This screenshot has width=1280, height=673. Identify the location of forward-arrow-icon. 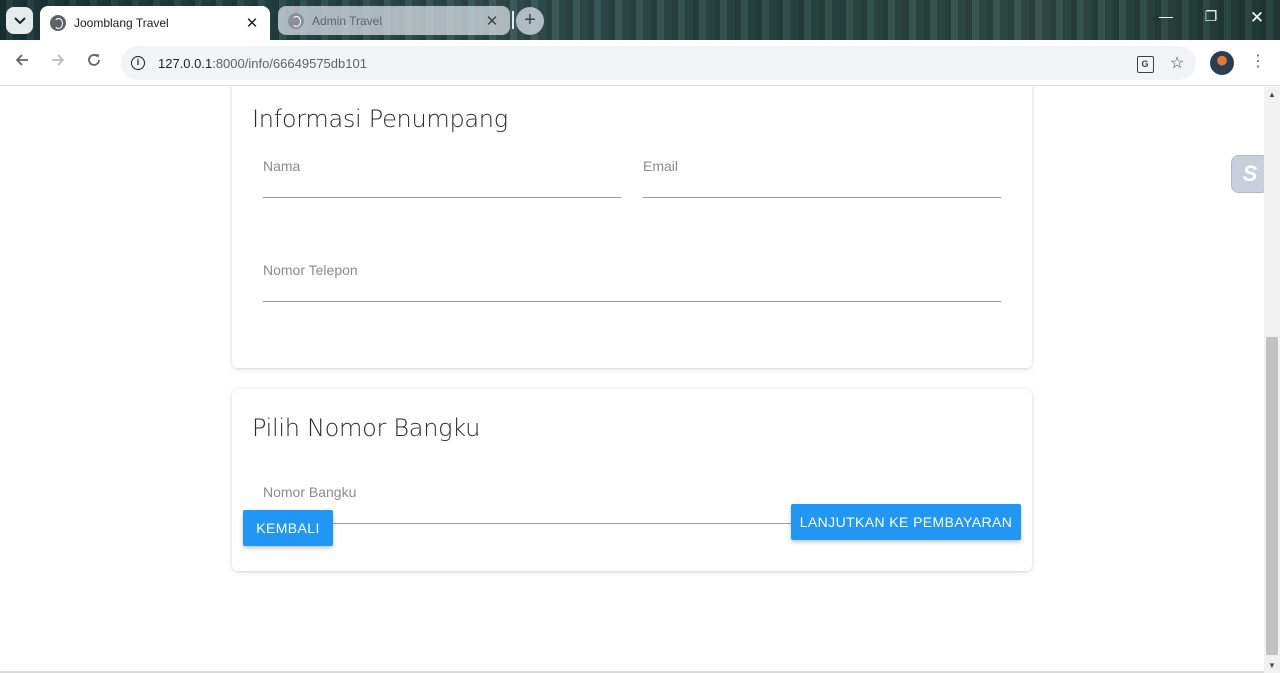
(58, 63).